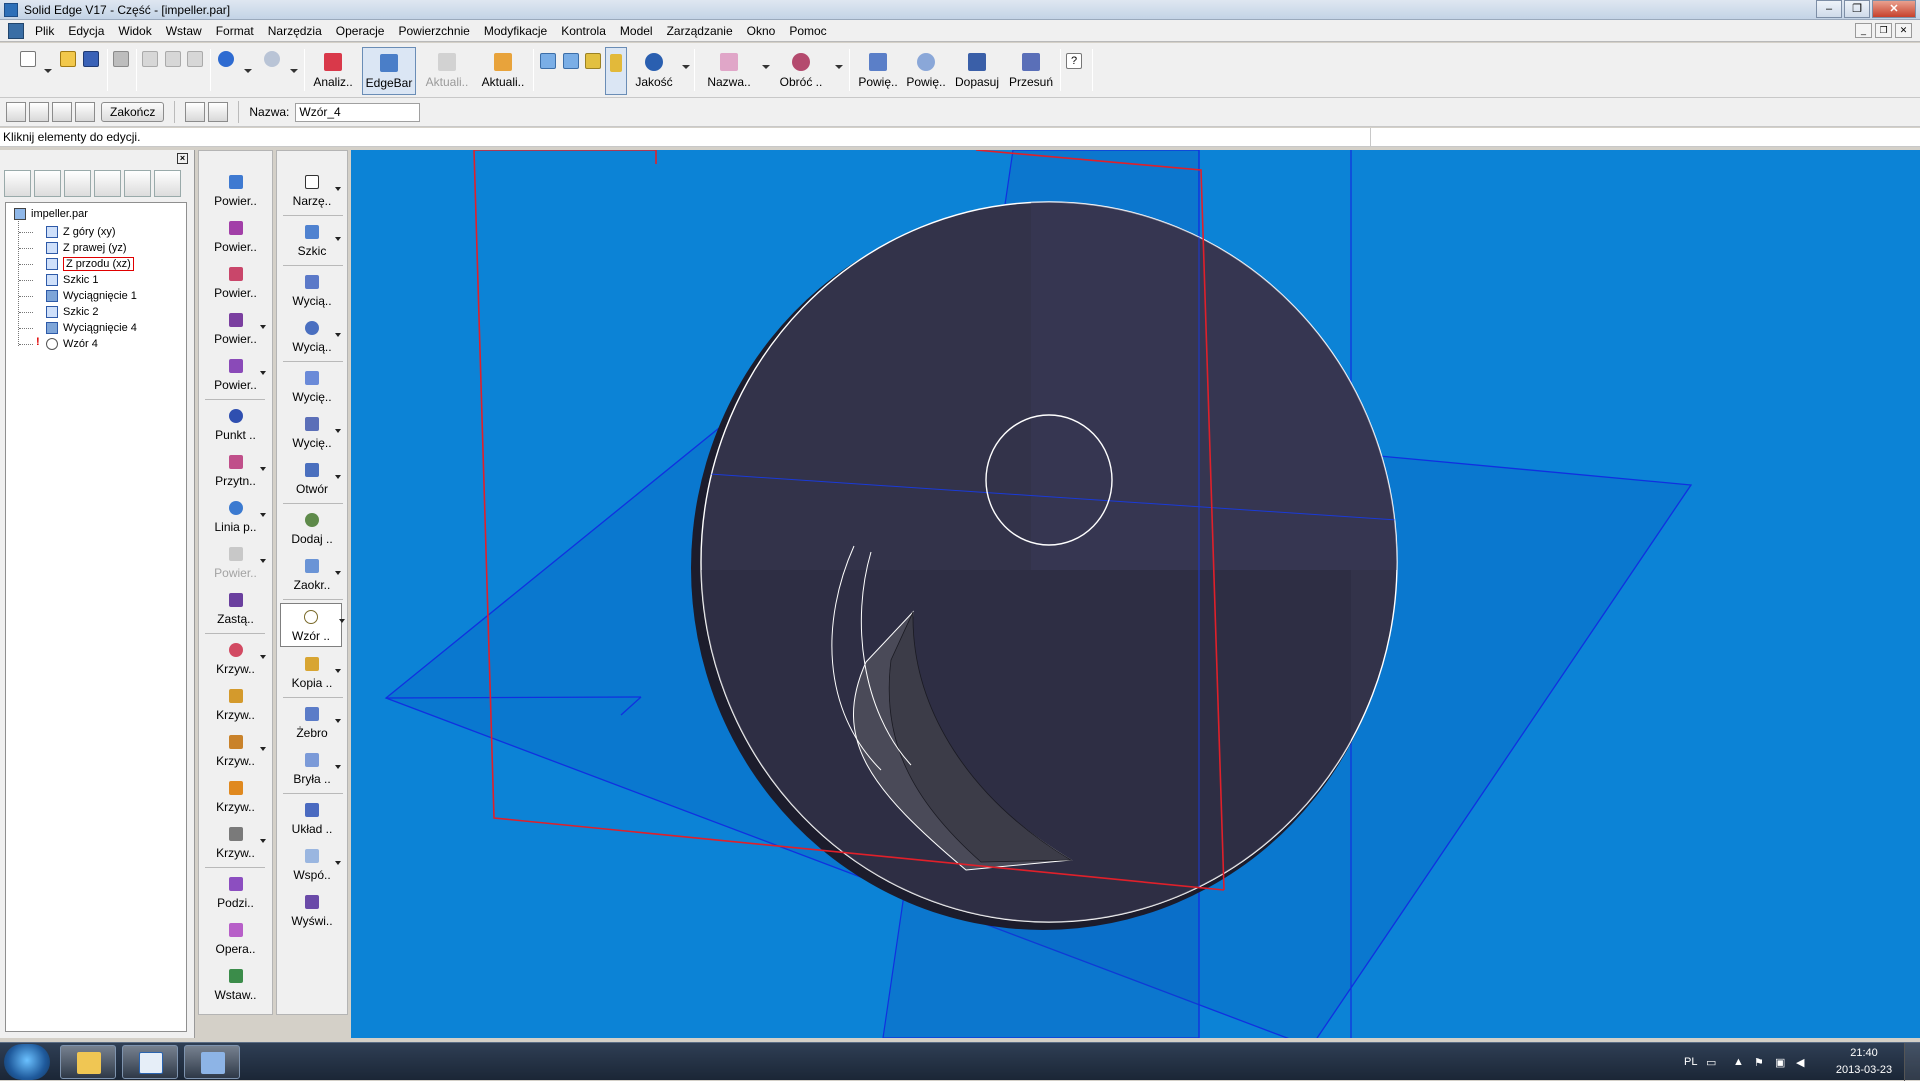 Image resolution: width=1920 pixels, height=1081 pixels. I want to click on quality-button: Jakość, so click(654, 71).